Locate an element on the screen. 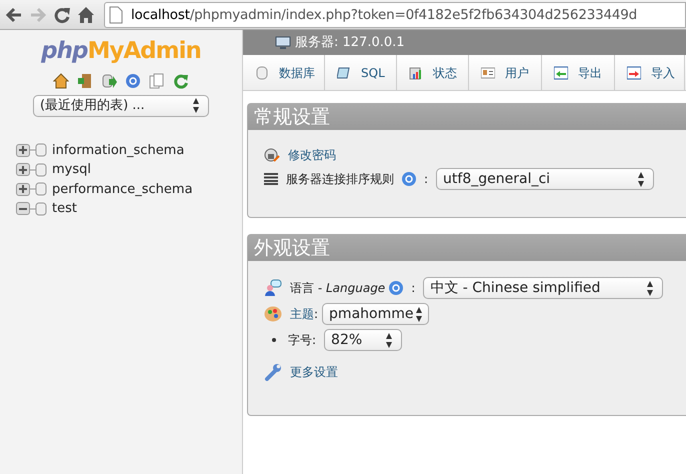  exit-door-icon is located at coordinates (85, 80).